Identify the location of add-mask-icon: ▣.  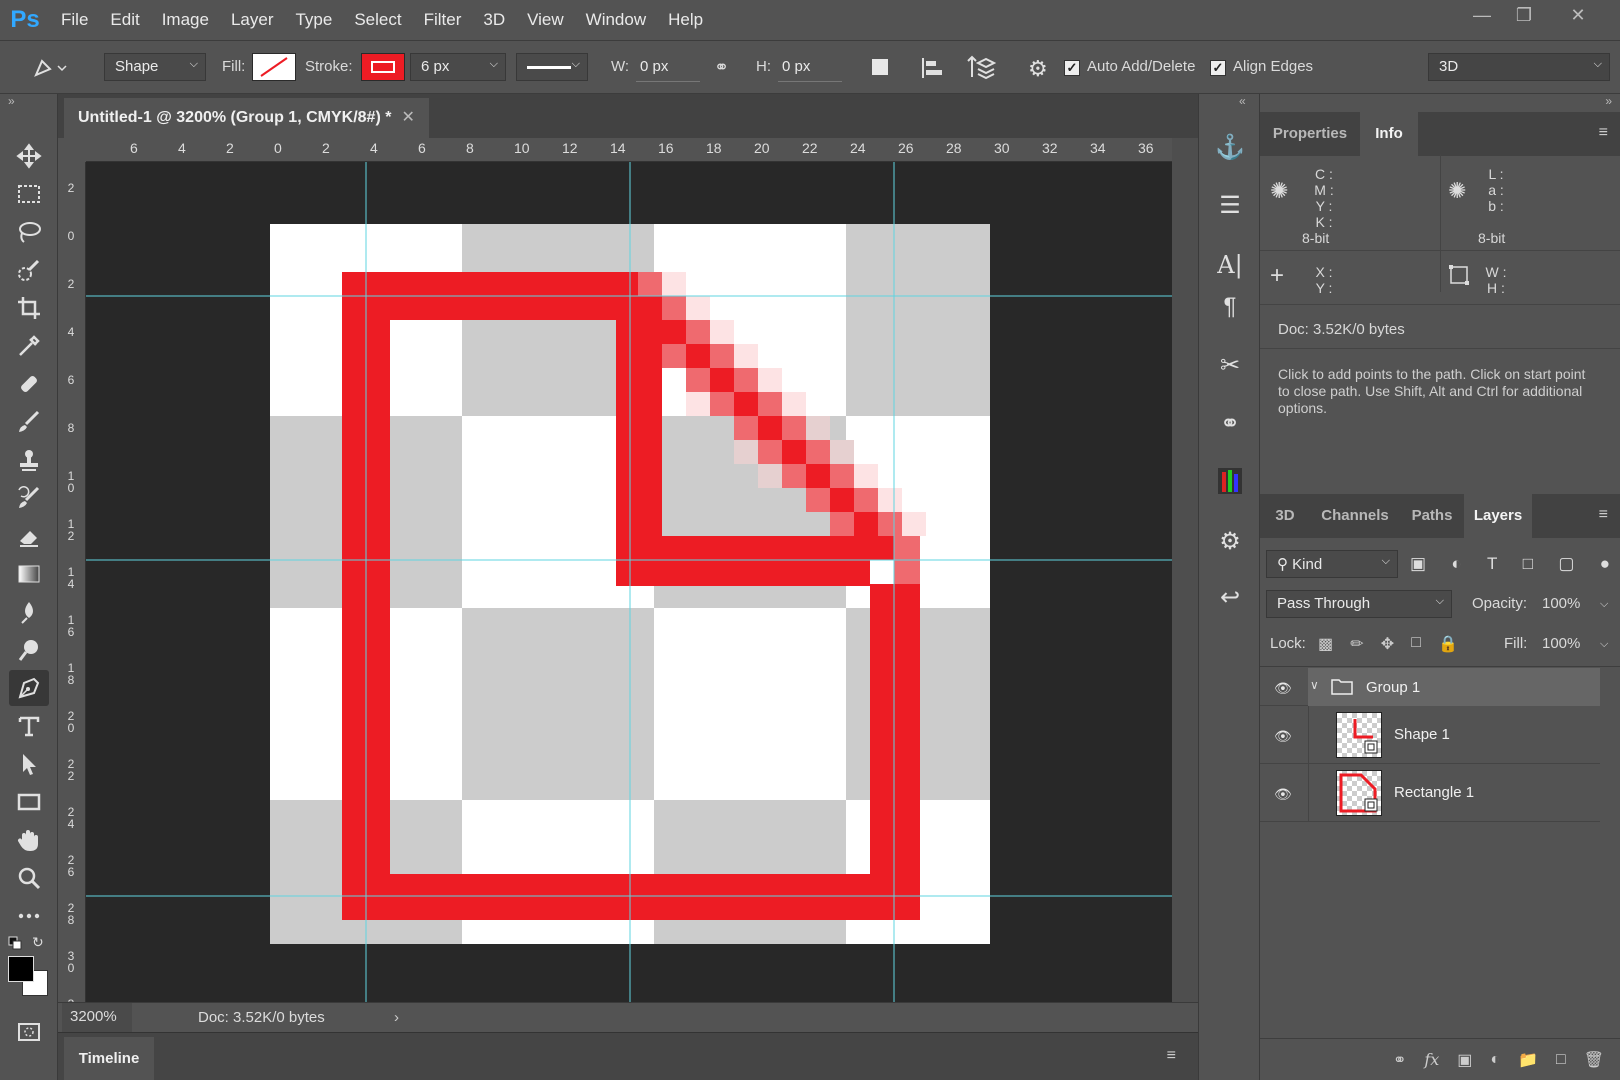
(1464, 1060).